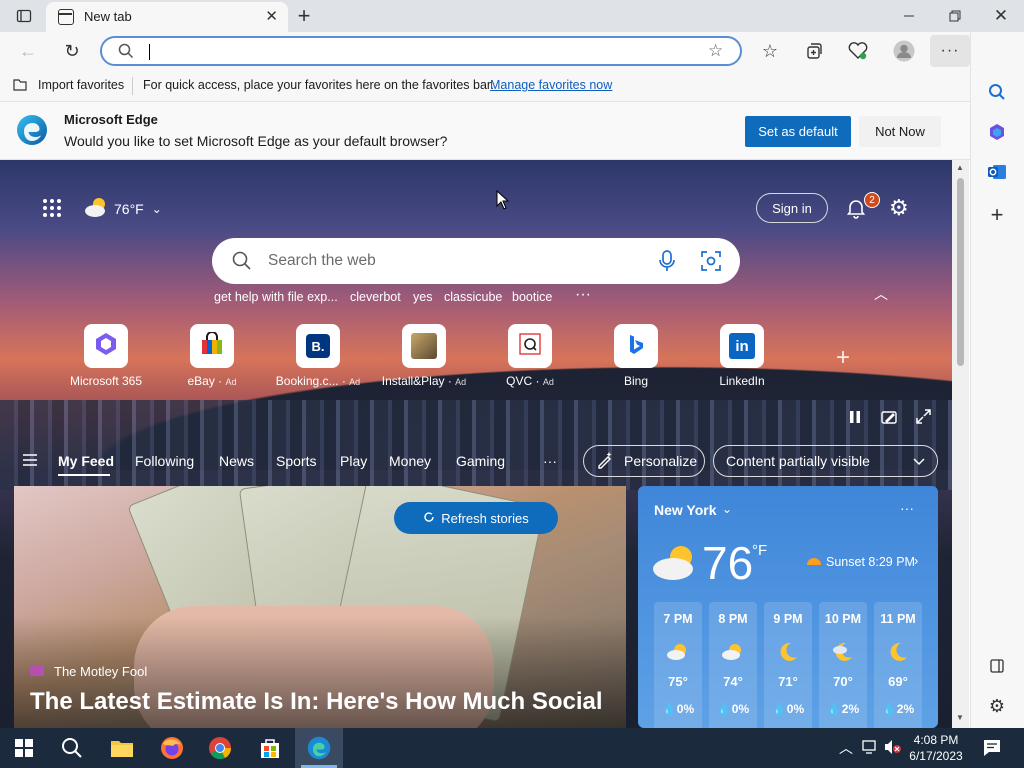 The width and height of the screenshot is (1024, 768). I want to click on edge-taskbar-icon, so click(319, 748).